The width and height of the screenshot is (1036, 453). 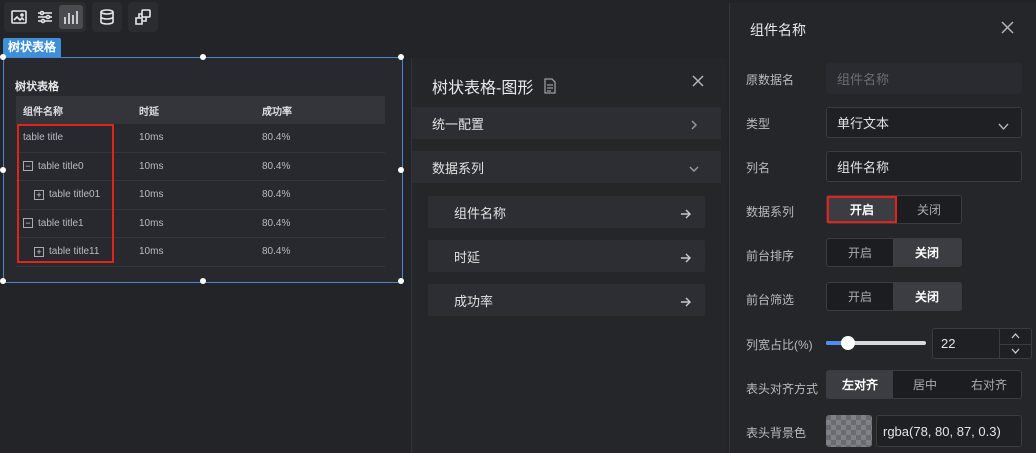 What do you see at coordinates (61, 166) in the screenshot?
I see `row-name: table title0` at bounding box center [61, 166].